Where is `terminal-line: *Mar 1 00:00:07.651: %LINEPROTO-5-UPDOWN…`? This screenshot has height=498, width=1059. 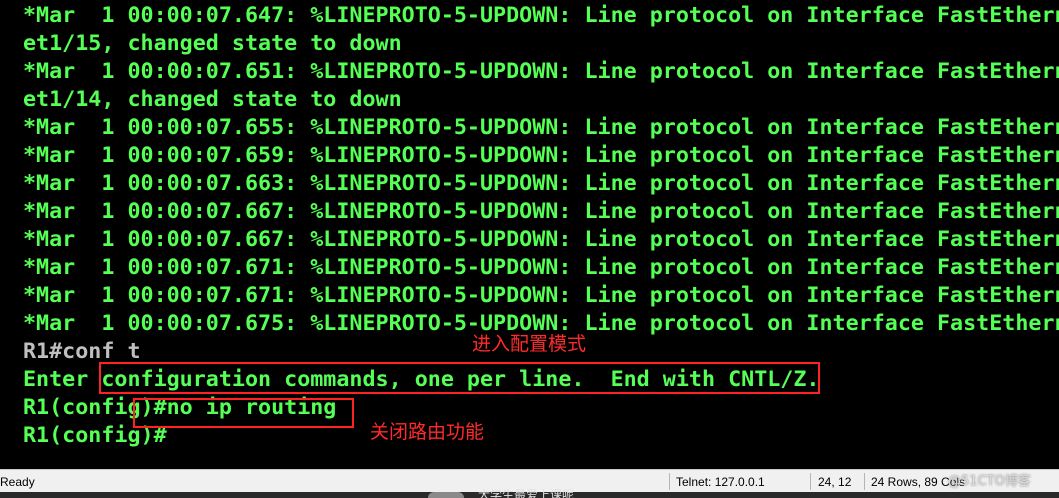 terminal-line: *Mar 1 00:00:07.651: %LINEPROTO-5-UPDOWN… is located at coordinates (541, 71).